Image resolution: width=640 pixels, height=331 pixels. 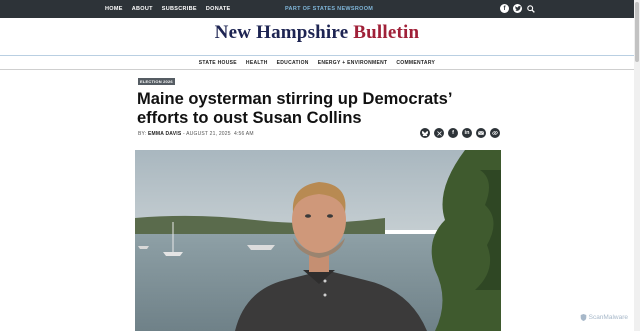 I want to click on bluesky-icon, so click(x=425, y=133).